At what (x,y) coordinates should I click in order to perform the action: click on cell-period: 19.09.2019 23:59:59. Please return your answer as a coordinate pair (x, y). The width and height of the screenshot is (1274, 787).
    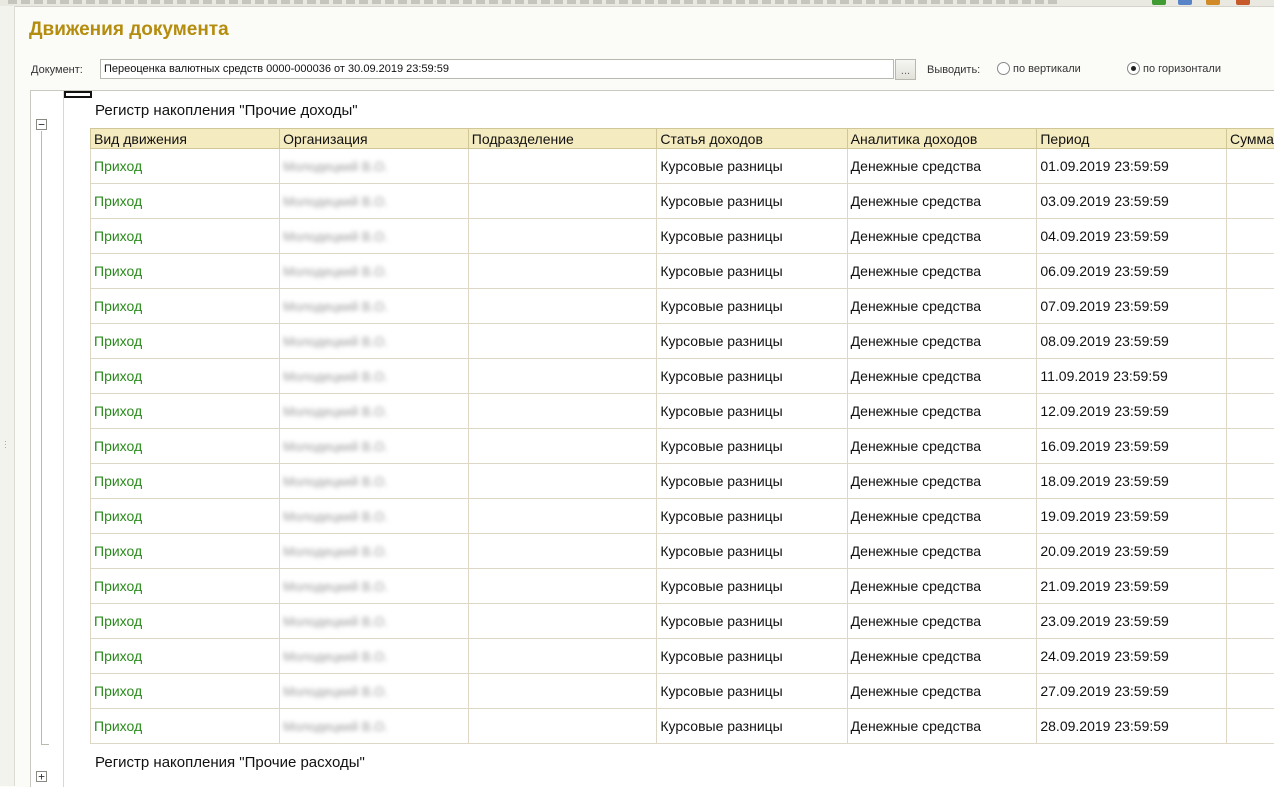
    Looking at the image, I should click on (1132, 516).